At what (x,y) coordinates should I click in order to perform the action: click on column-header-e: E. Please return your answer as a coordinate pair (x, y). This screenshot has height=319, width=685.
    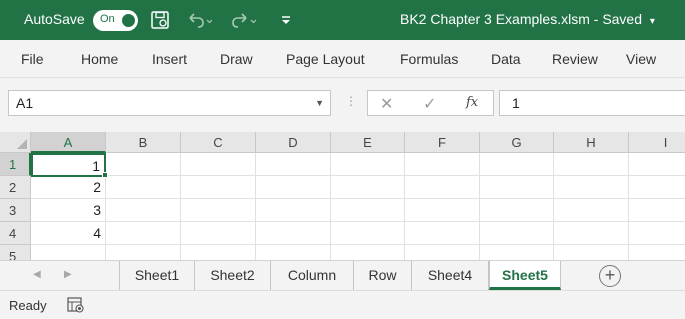
    Looking at the image, I should click on (368, 142).